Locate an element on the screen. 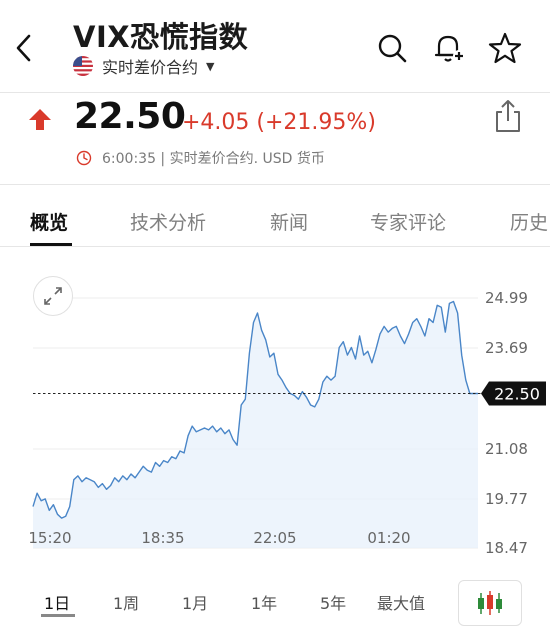 This screenshot has width=550, height=634. range-1d: 1日 is located at coordinates (57, 602).